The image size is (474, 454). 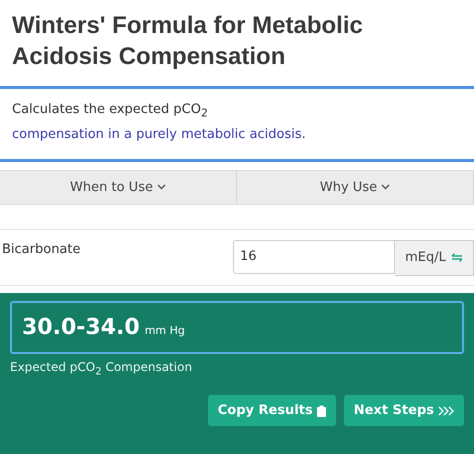 I want to click on clipboard-icon, so click(x=321, y=410).